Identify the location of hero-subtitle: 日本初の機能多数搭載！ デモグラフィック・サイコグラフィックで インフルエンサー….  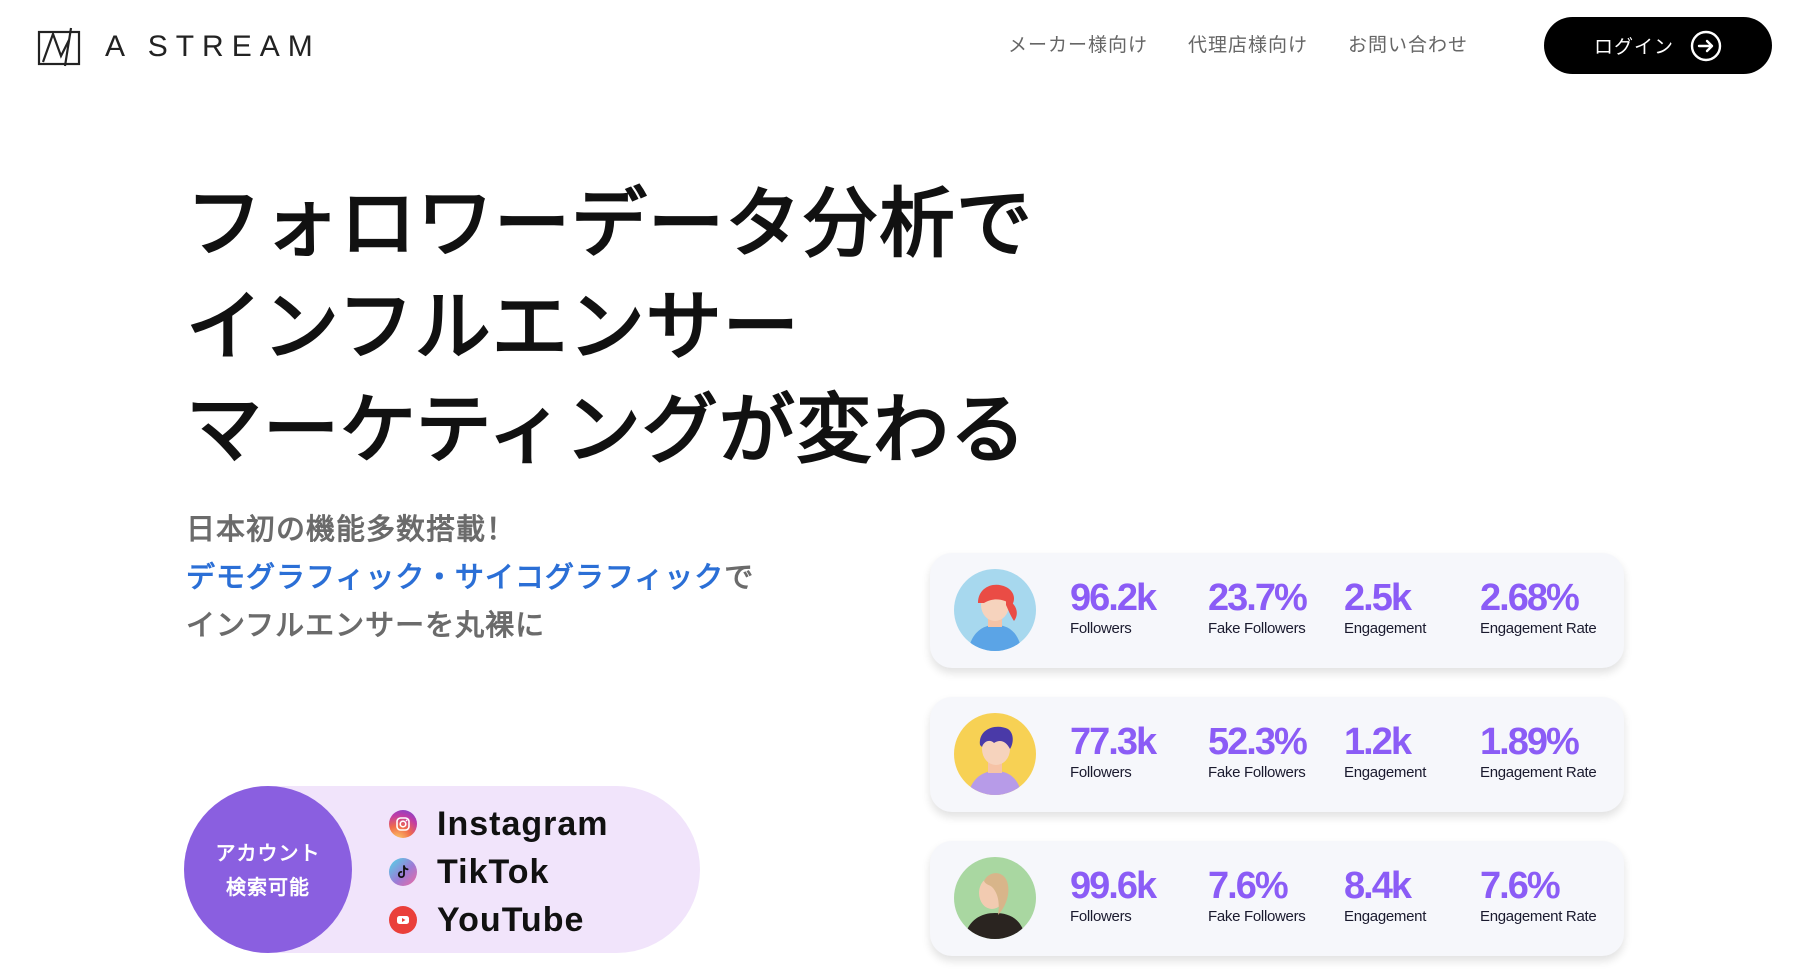
(470, 577).